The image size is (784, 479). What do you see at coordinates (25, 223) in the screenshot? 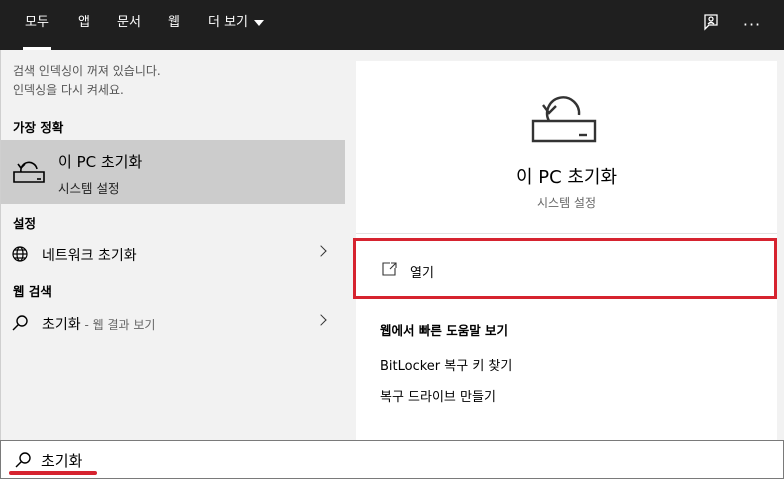
I see `settings-heading: 설정` at bounding box center [25, 223].